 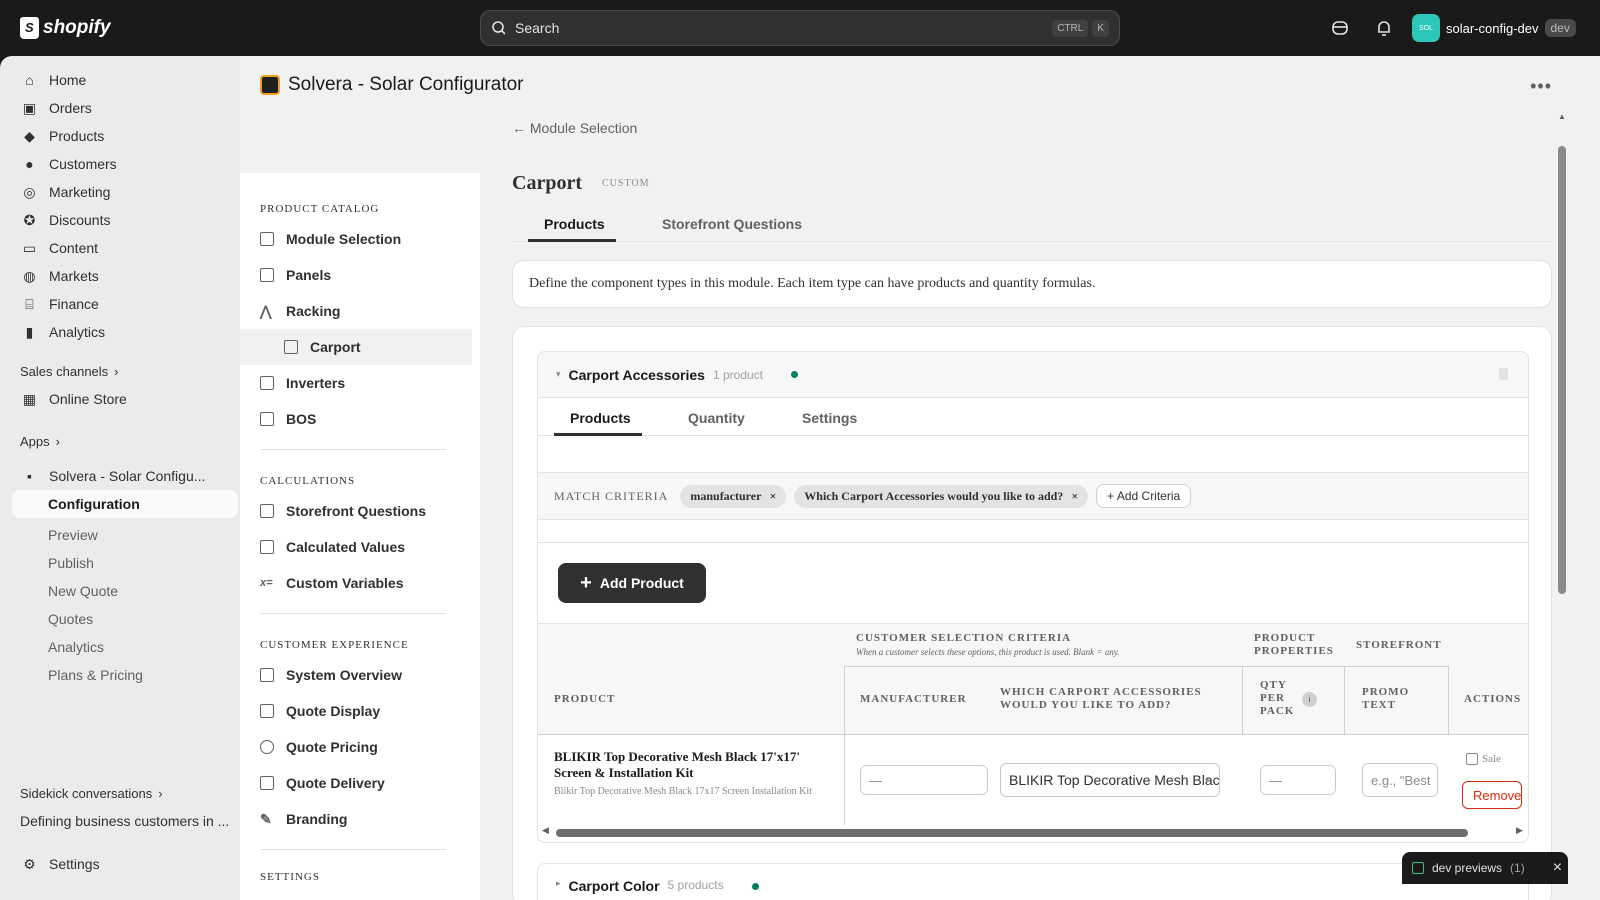 I want to click on sidebar-item-content: ▭ Content, so click(x=125, y=248).